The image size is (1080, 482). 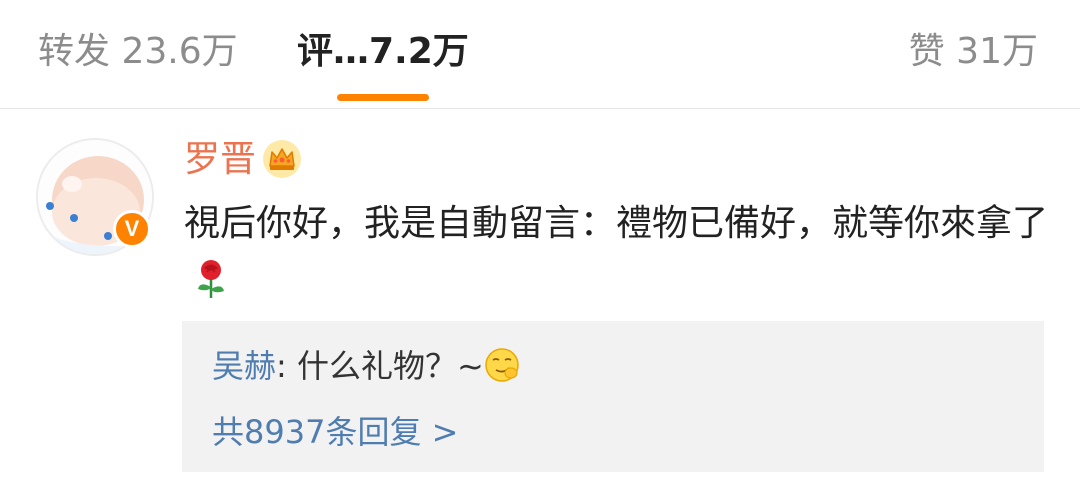 I want to click on view-replies-link: 共8937条回复 >, so click(x=335, y=432).